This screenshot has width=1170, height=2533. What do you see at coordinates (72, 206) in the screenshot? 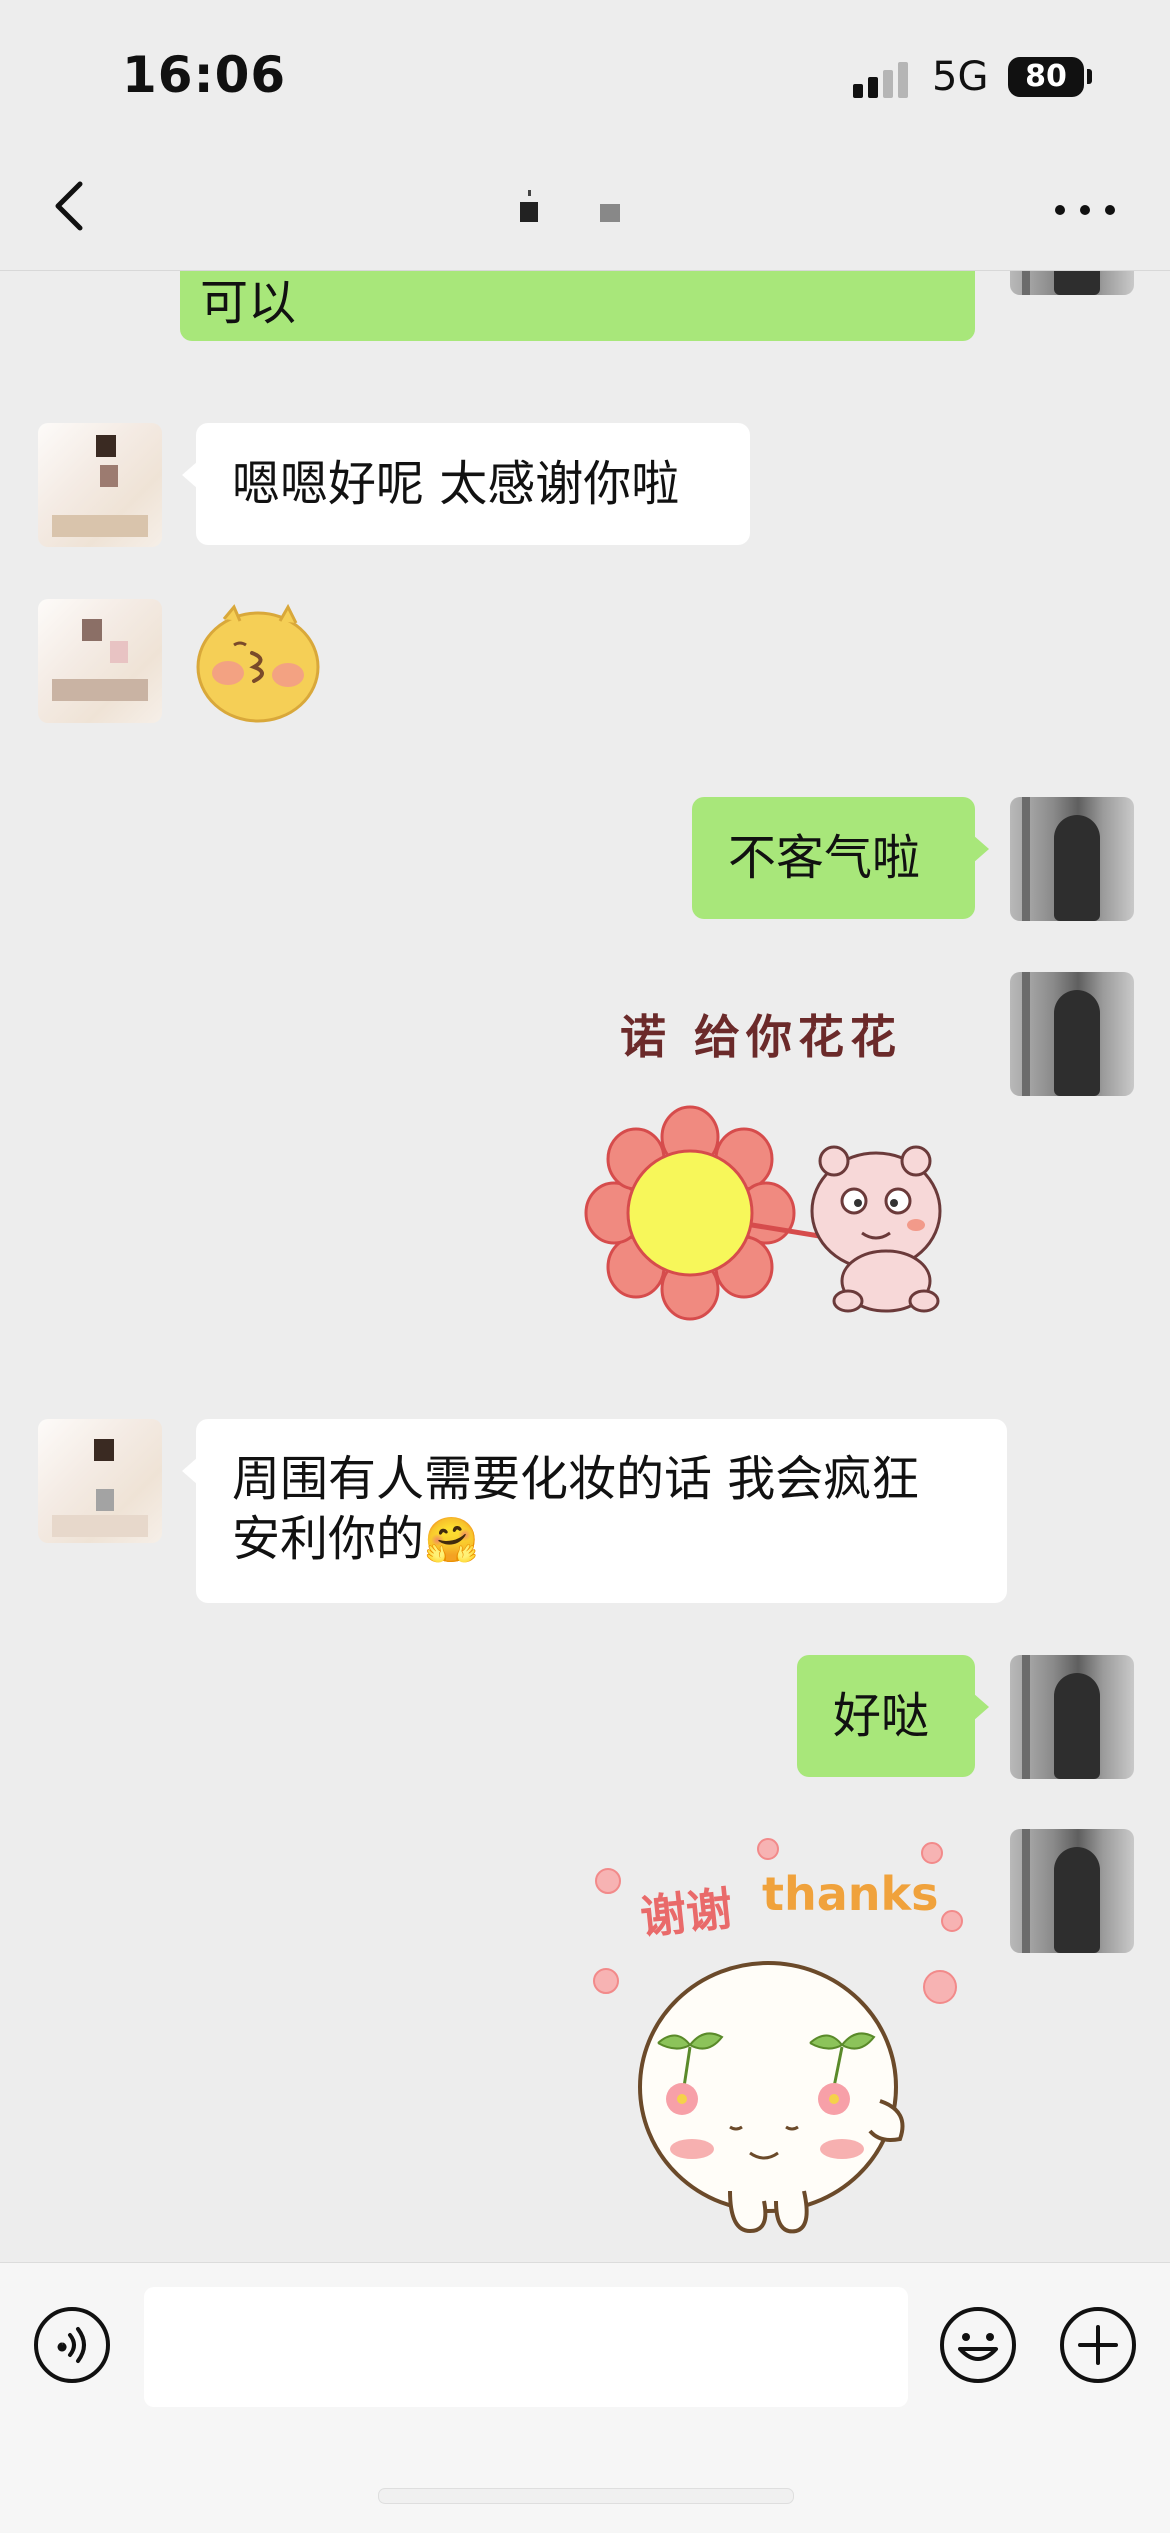
I see `back-icon` at bounding box center [72, 206].